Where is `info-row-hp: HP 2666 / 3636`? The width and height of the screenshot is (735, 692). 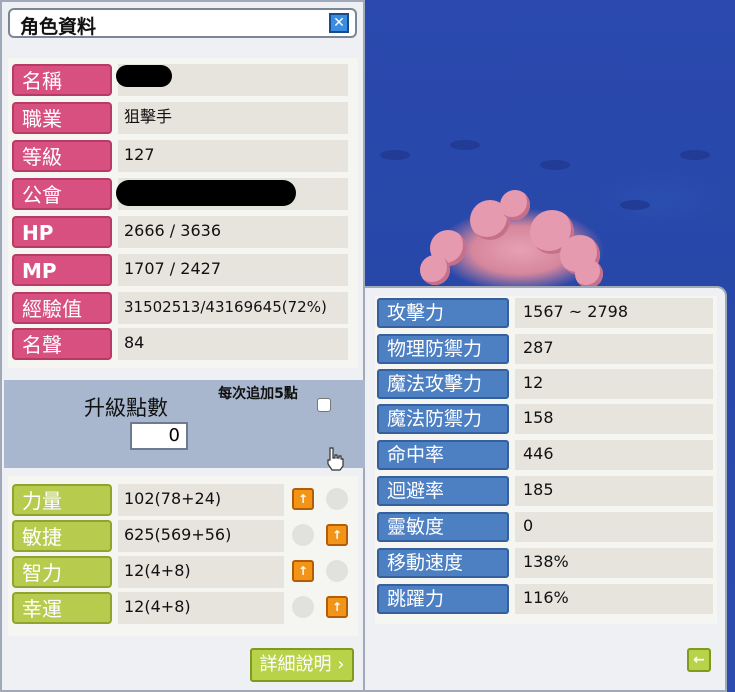 info-row-hp: HP 2666 / 3636 is located at coordinates (180, 231).